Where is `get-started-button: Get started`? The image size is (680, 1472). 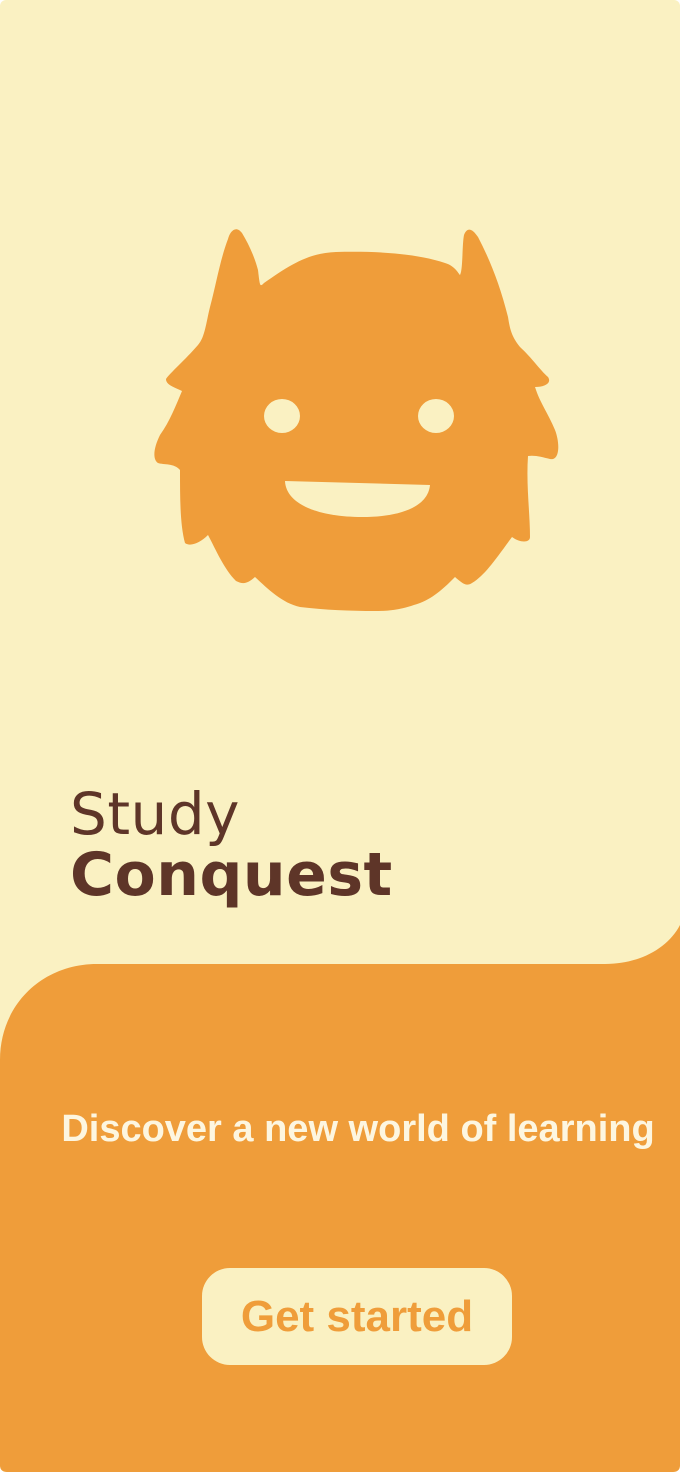 get-started-button: Get started is located at coordinates (357, 1316).